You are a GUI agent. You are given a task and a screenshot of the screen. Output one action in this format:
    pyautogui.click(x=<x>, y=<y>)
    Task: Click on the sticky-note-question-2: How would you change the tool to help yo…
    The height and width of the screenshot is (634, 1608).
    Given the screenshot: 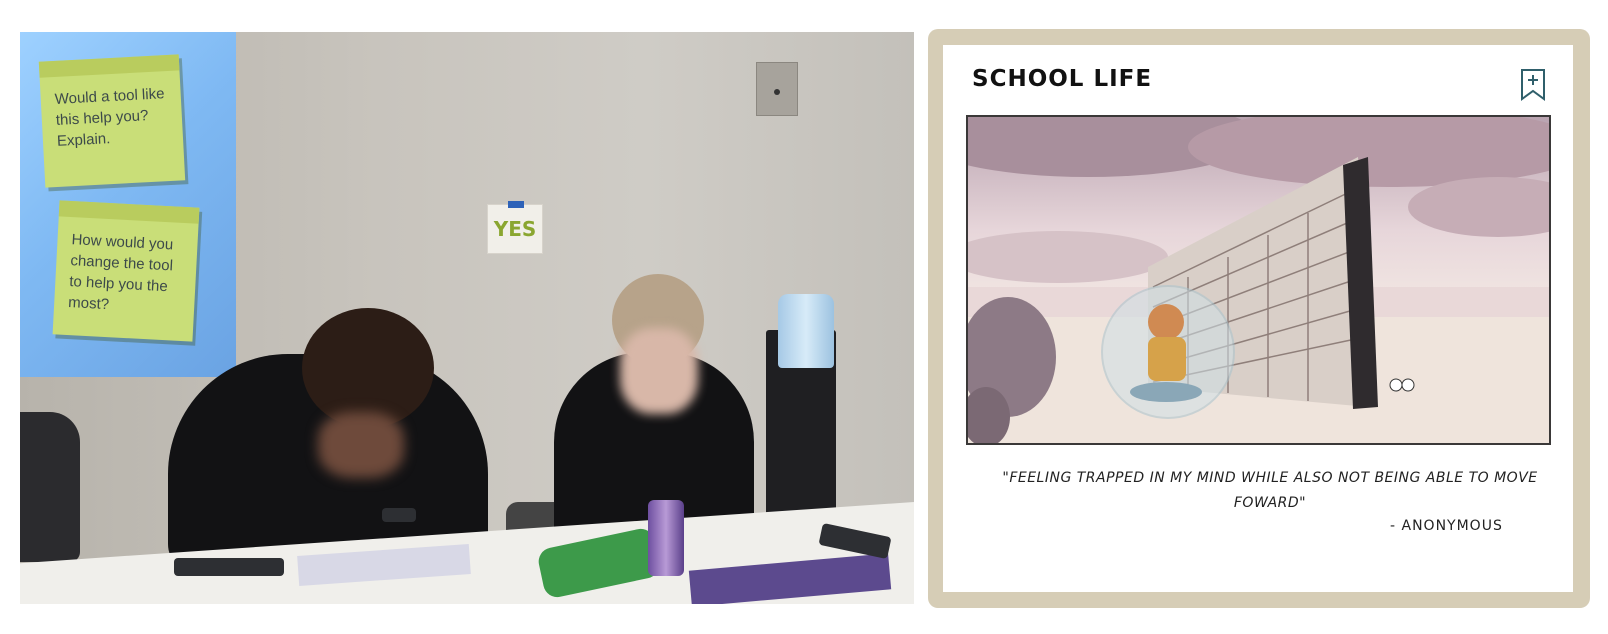 What is the action you would take?
    pyautogui.click(x=126, y=271)
    